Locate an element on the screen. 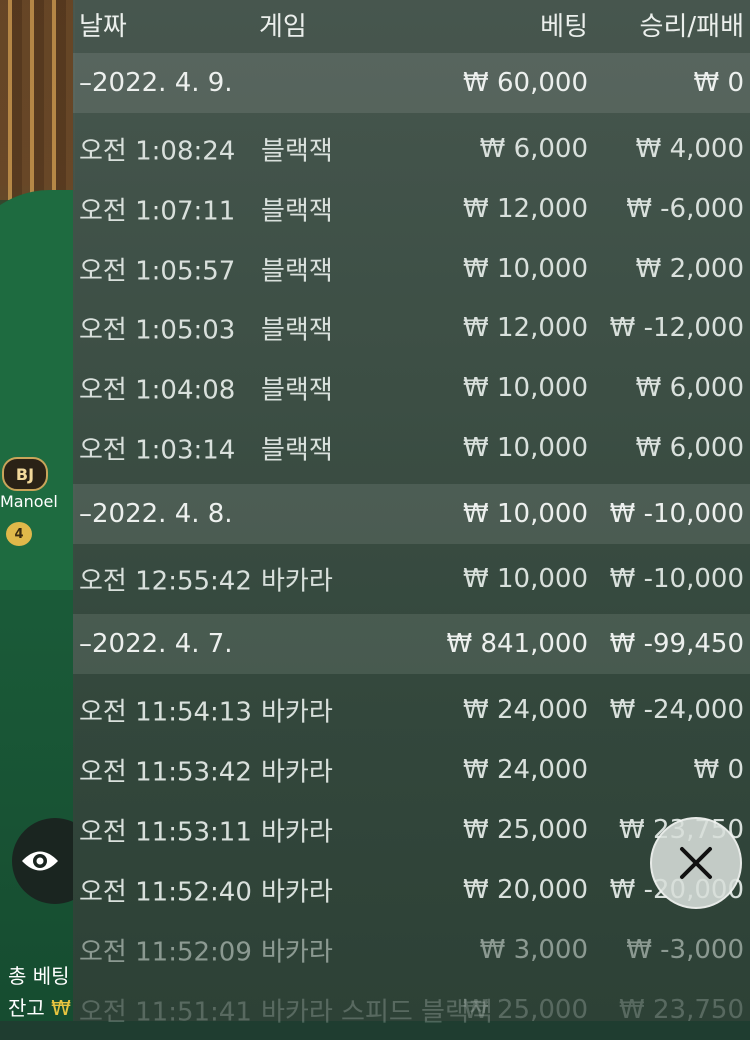  group-result: ₩ -10,000 is located at coordinates (676, 514).